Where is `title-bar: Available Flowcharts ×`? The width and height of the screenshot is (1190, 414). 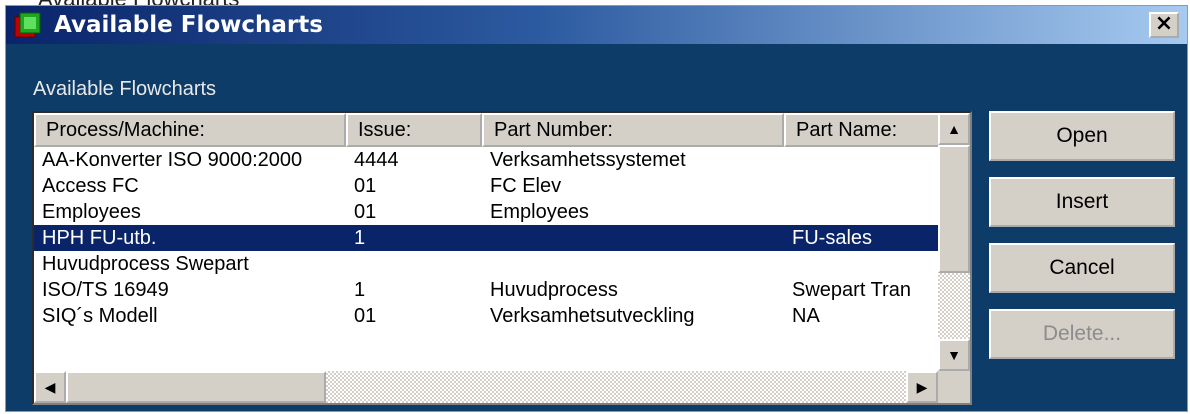 title-bar: Available Flowcharts × is located at coordinates (596, 25).